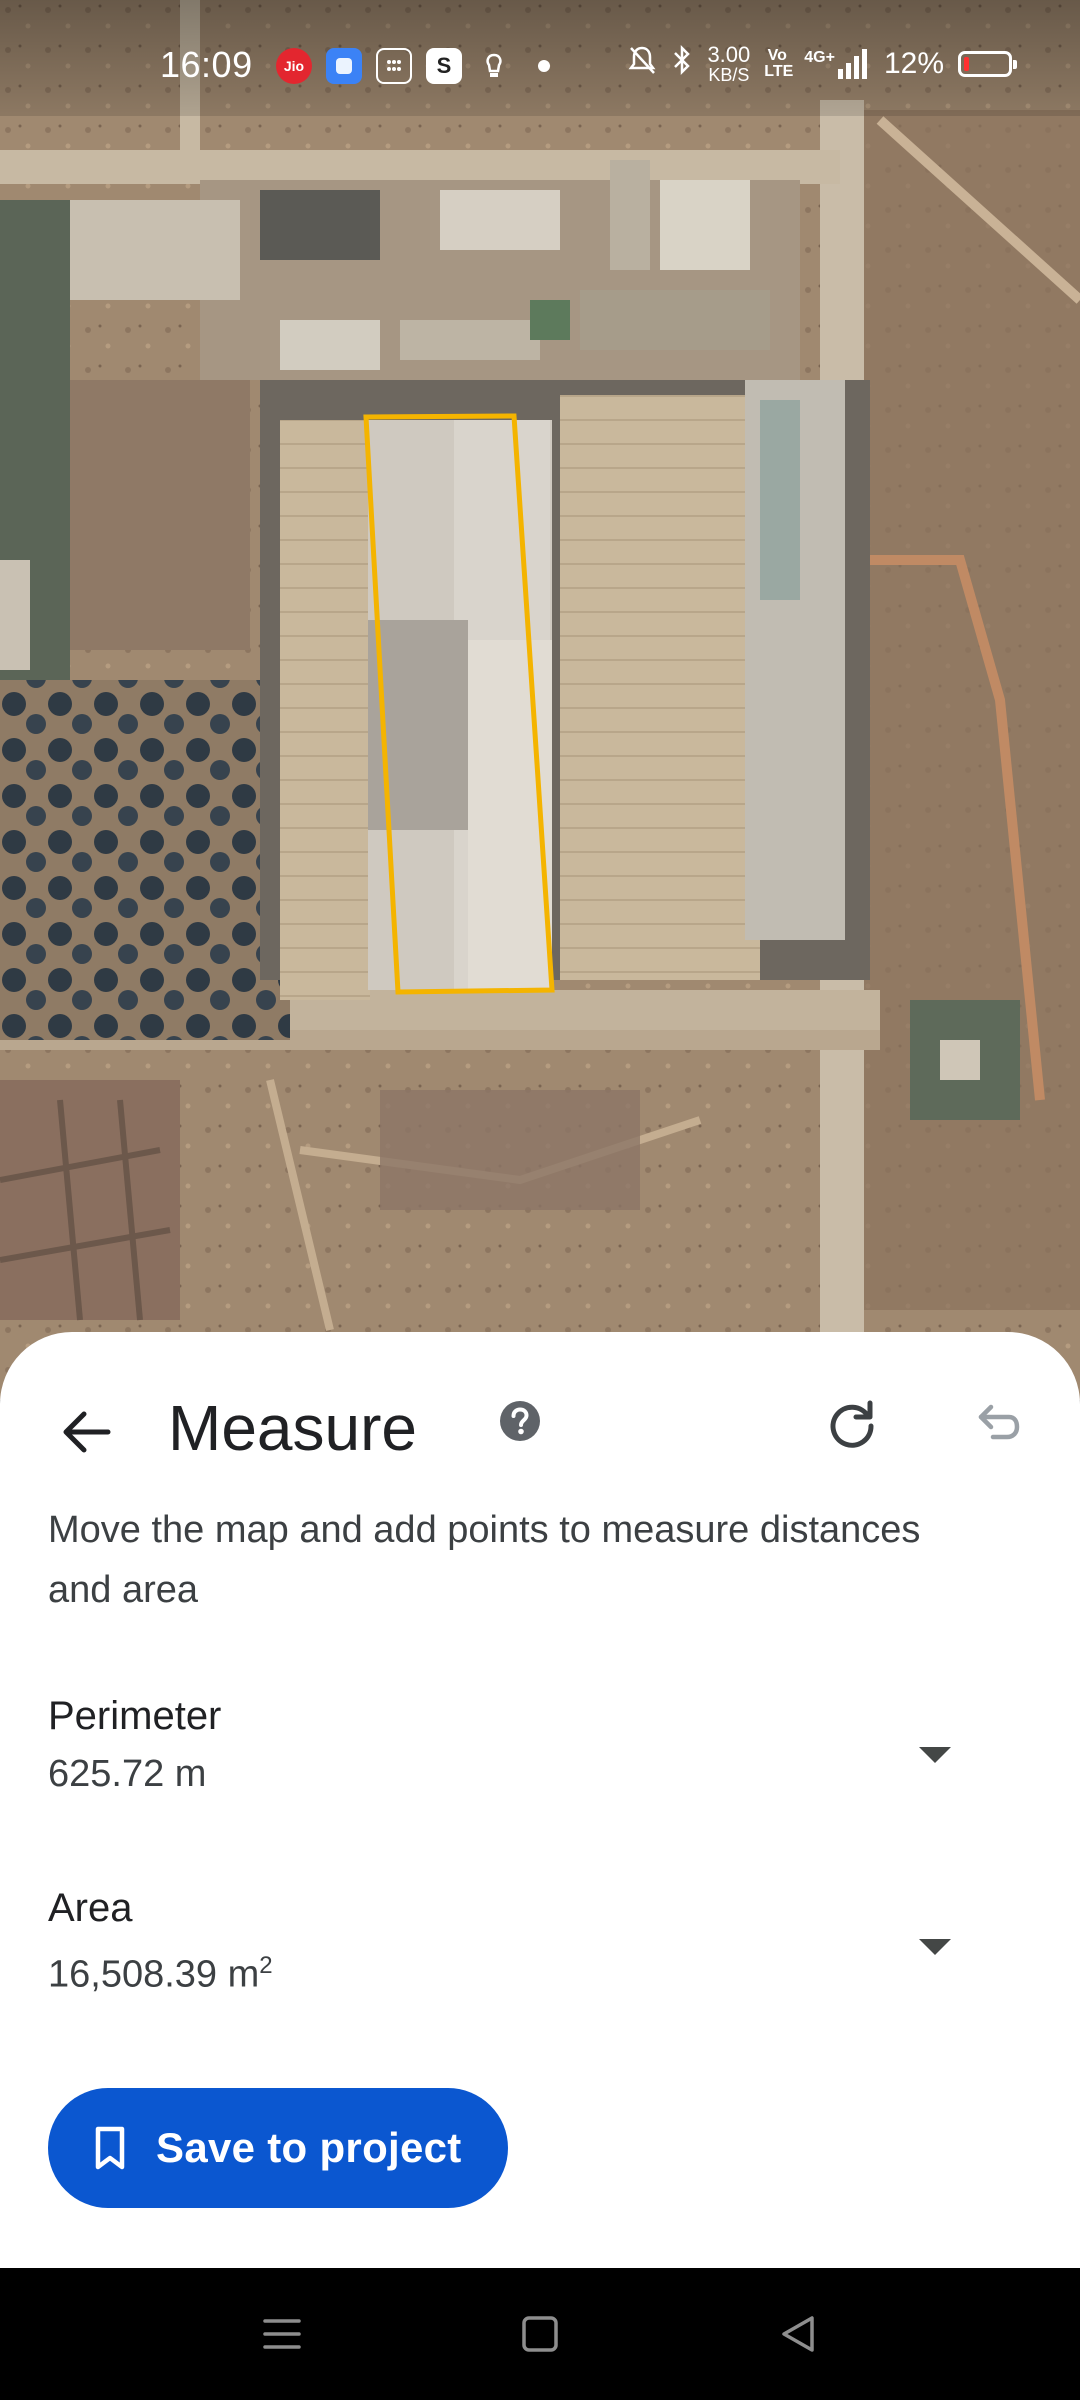  What do you see at coordinates (682, 64) in the screenshot?
I see `bluetooth-icon` at bounding box center [682, 64].